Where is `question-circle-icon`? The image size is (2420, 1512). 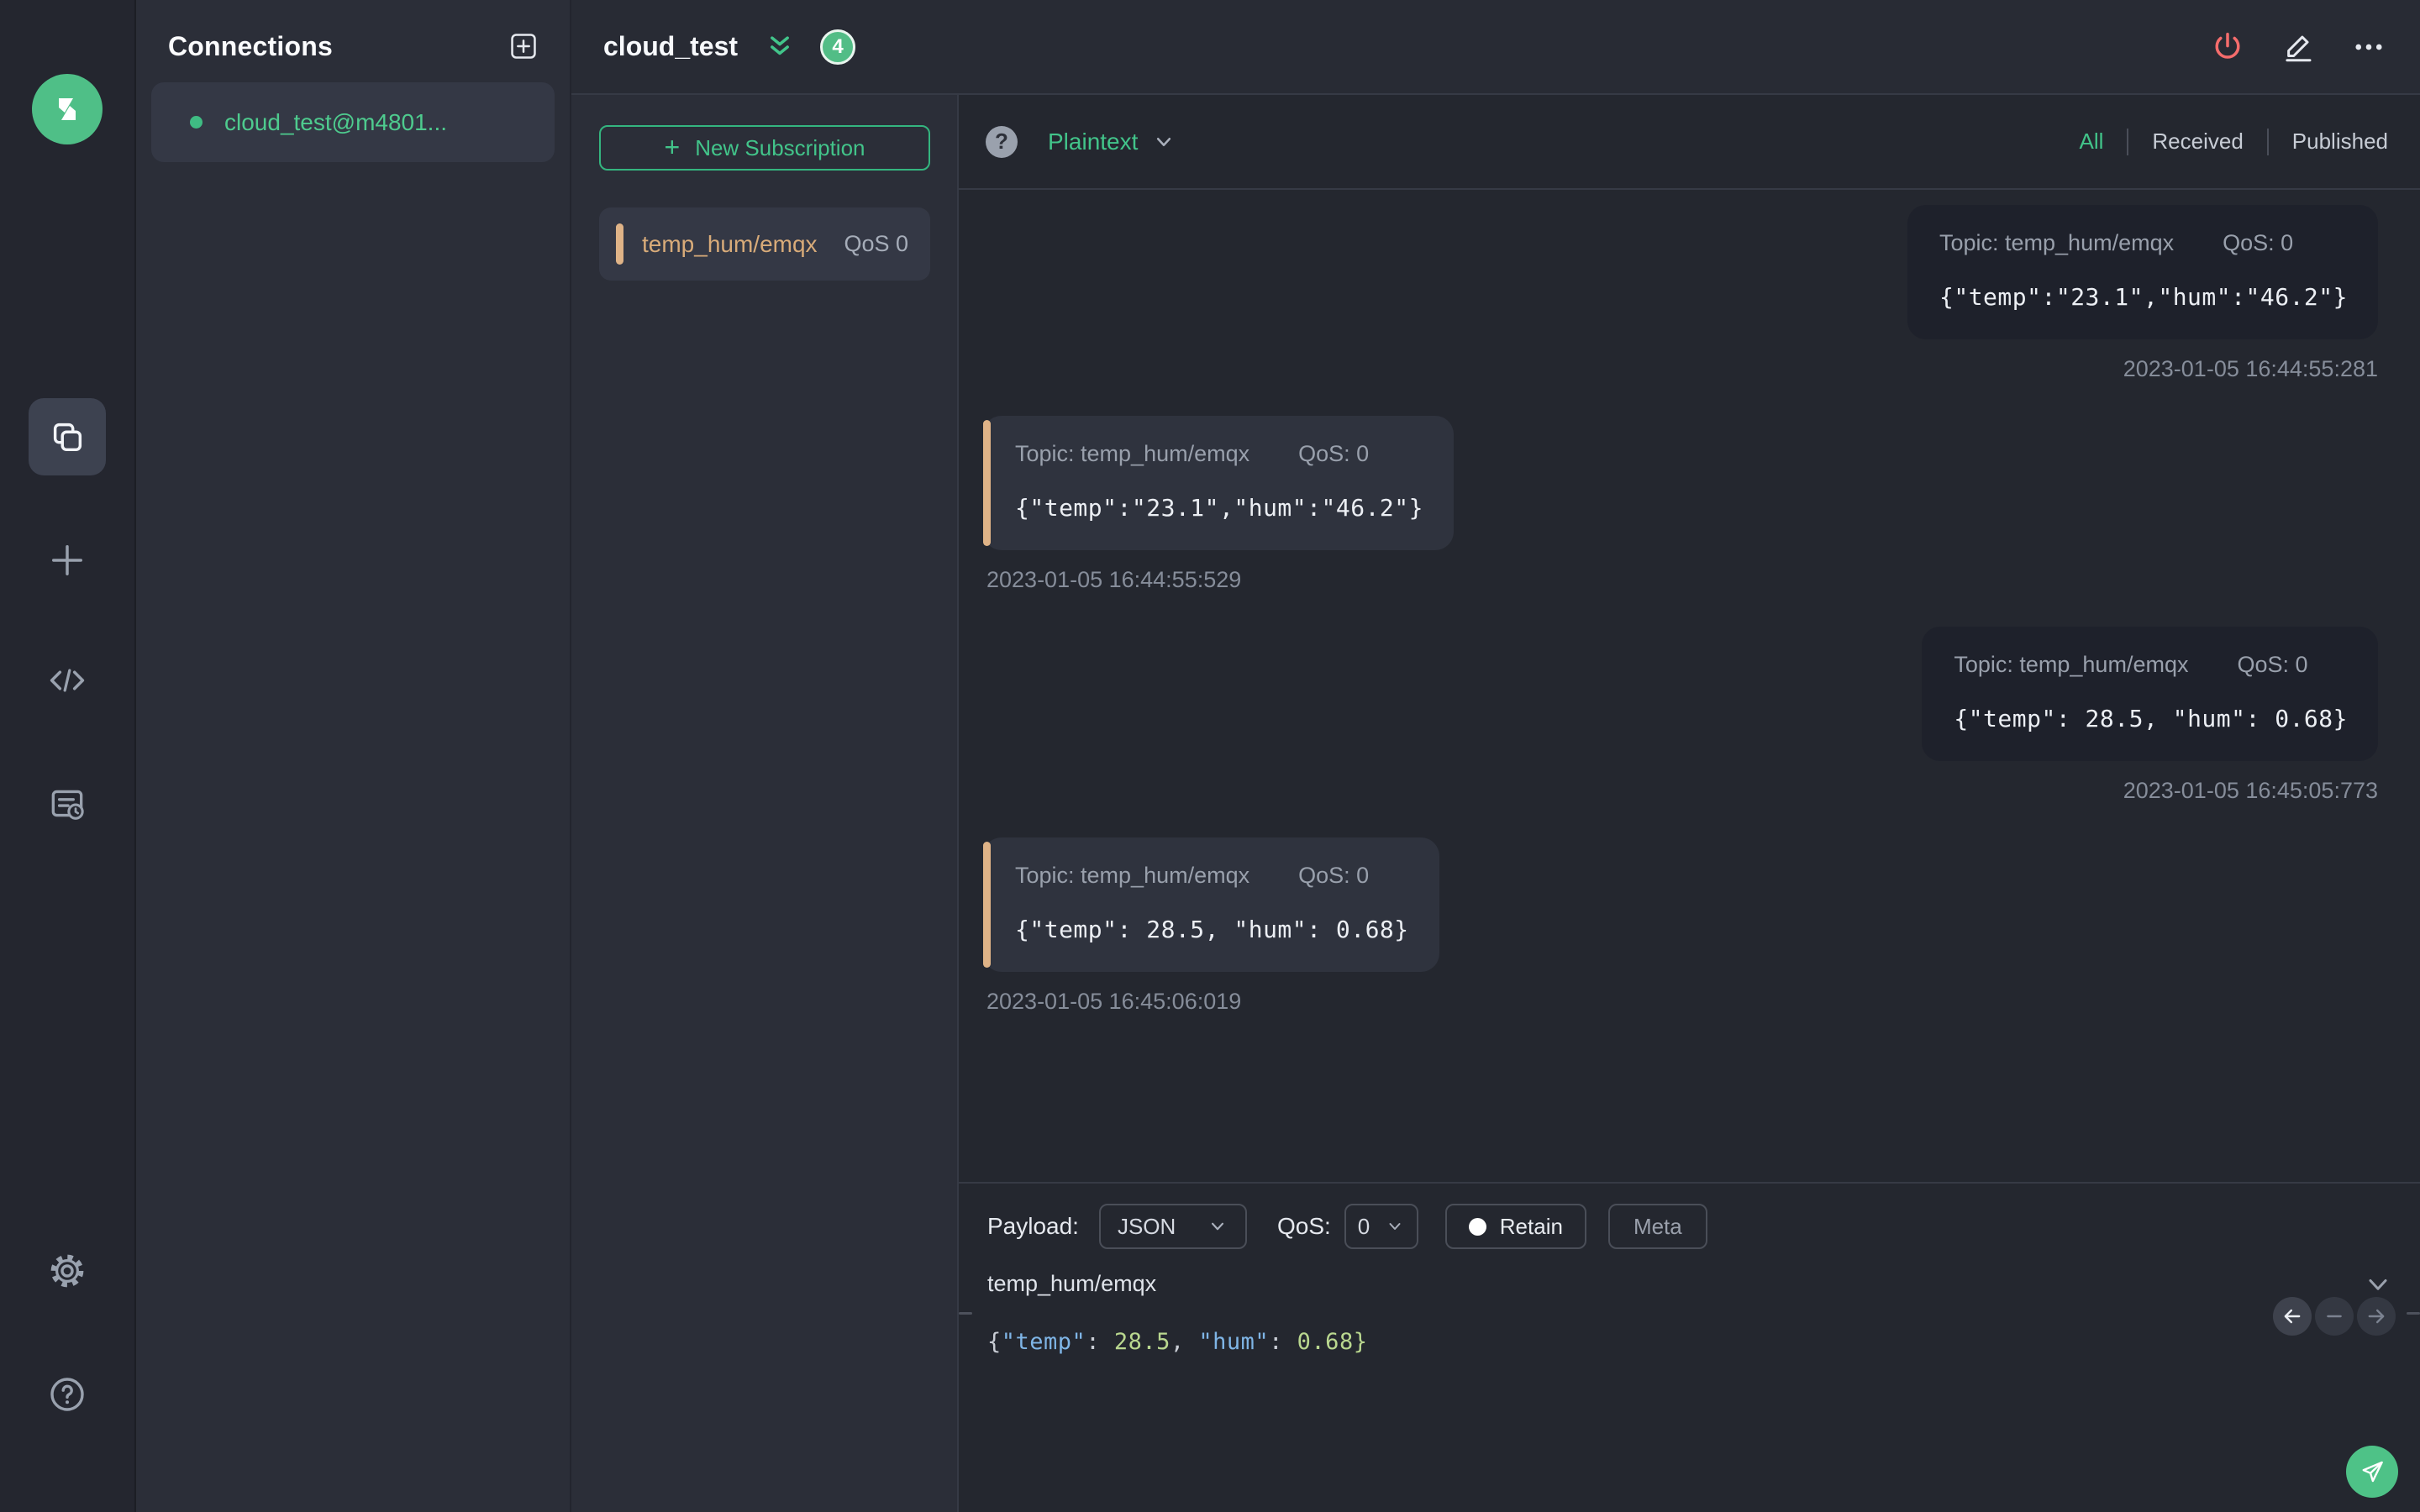
question-circle-icon is located at coordinates (67, 1394).